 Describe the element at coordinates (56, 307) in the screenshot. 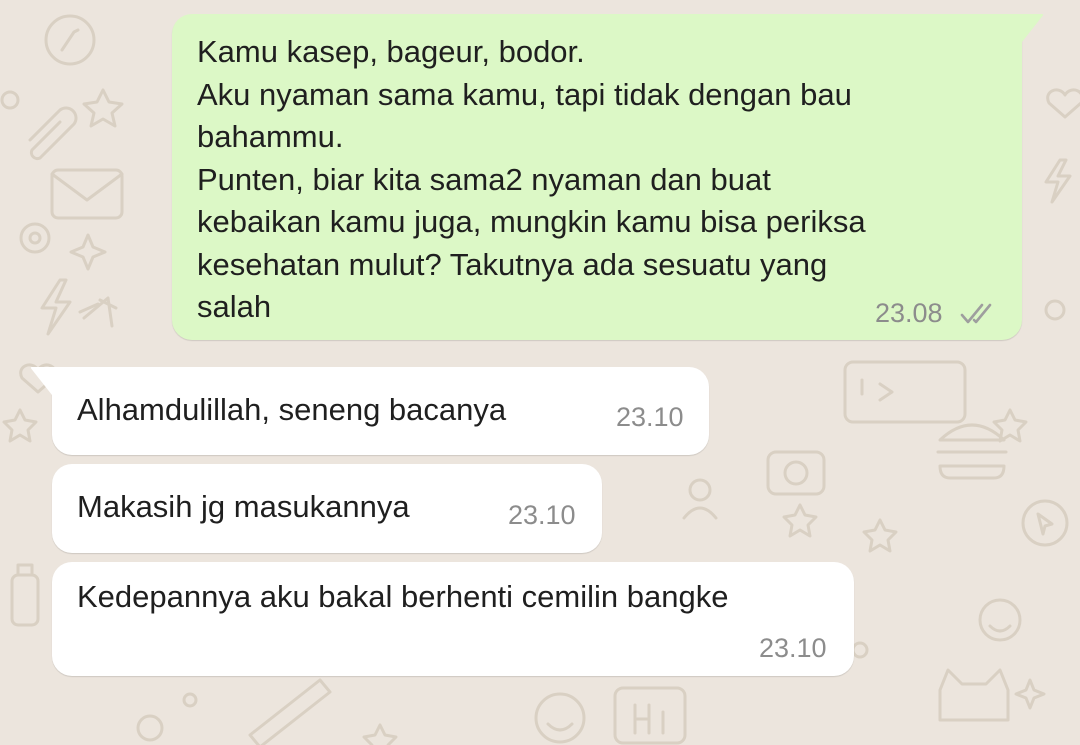

I see `lightning-doodle` at that location.